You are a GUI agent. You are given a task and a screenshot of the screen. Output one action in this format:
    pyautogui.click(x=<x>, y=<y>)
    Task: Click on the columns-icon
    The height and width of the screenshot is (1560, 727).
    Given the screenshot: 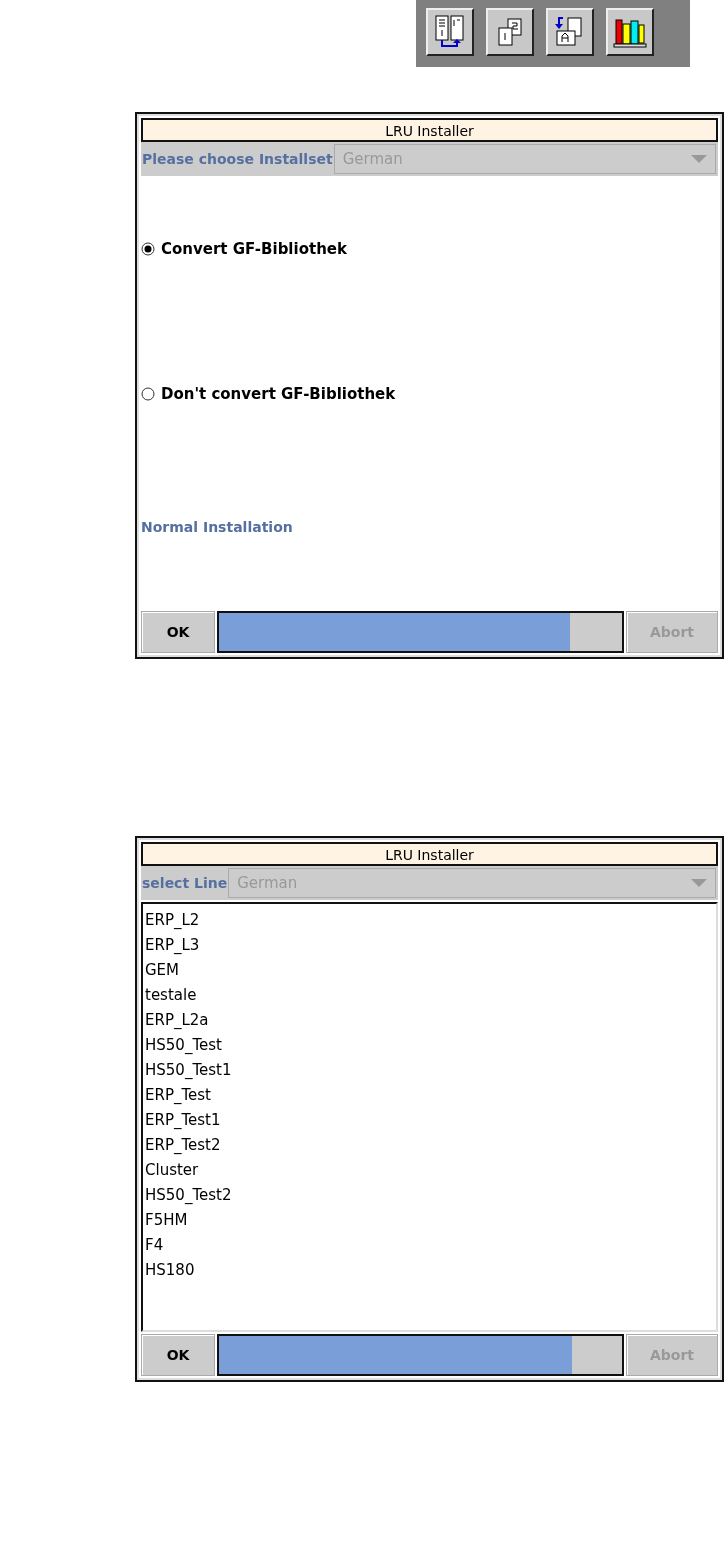 What is the action you would take?
    pyautogui.click(x=450, y=32)
    